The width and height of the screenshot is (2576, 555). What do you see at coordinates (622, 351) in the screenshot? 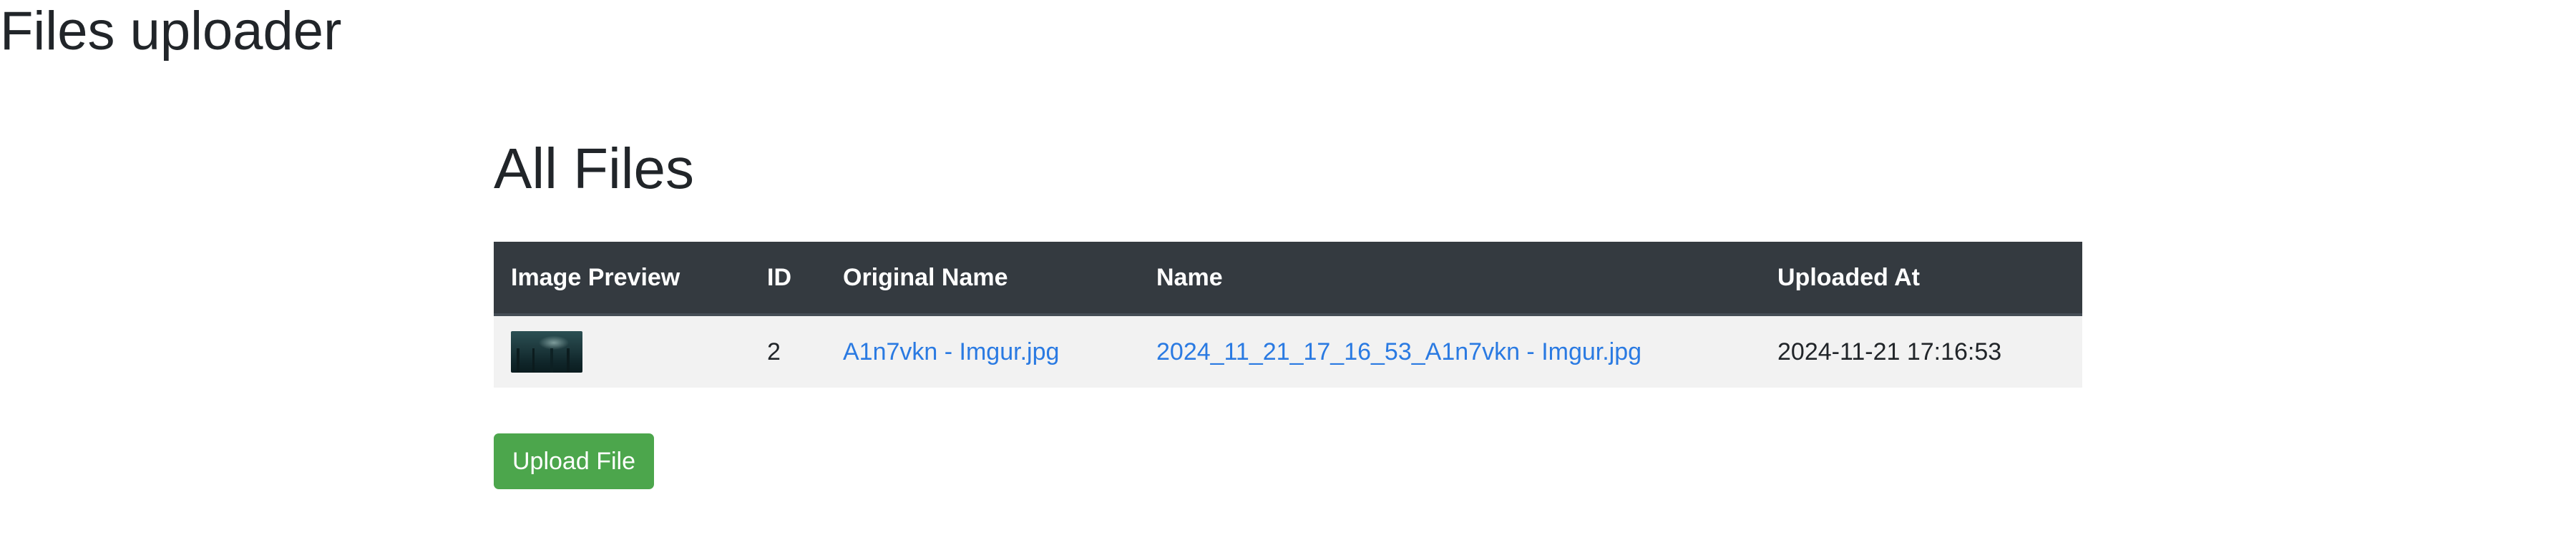
I see `cell-image-preview` at bounding box center [622, 351].